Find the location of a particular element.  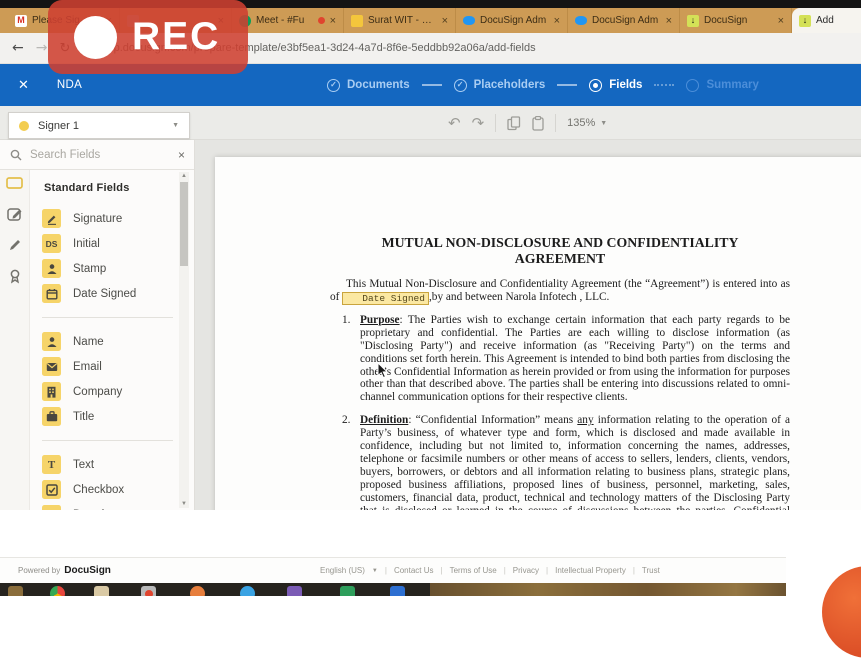

step-fields: Fields is located at coordinates (616, 85).